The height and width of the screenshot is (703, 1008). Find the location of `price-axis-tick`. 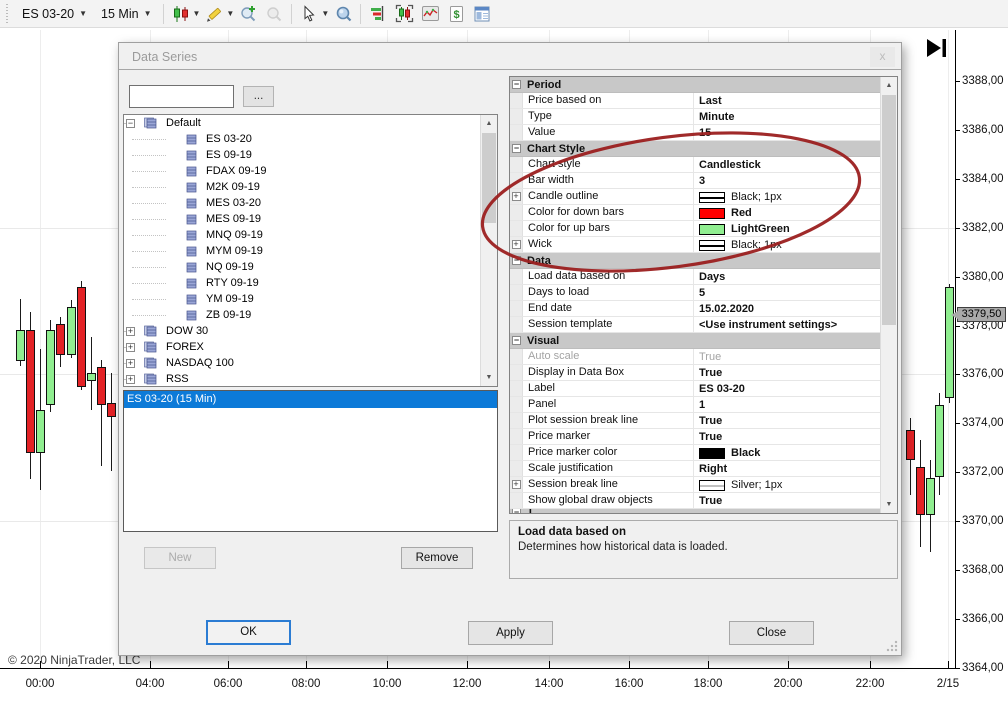

price-axis-tick is located at coordinates (957, 619).